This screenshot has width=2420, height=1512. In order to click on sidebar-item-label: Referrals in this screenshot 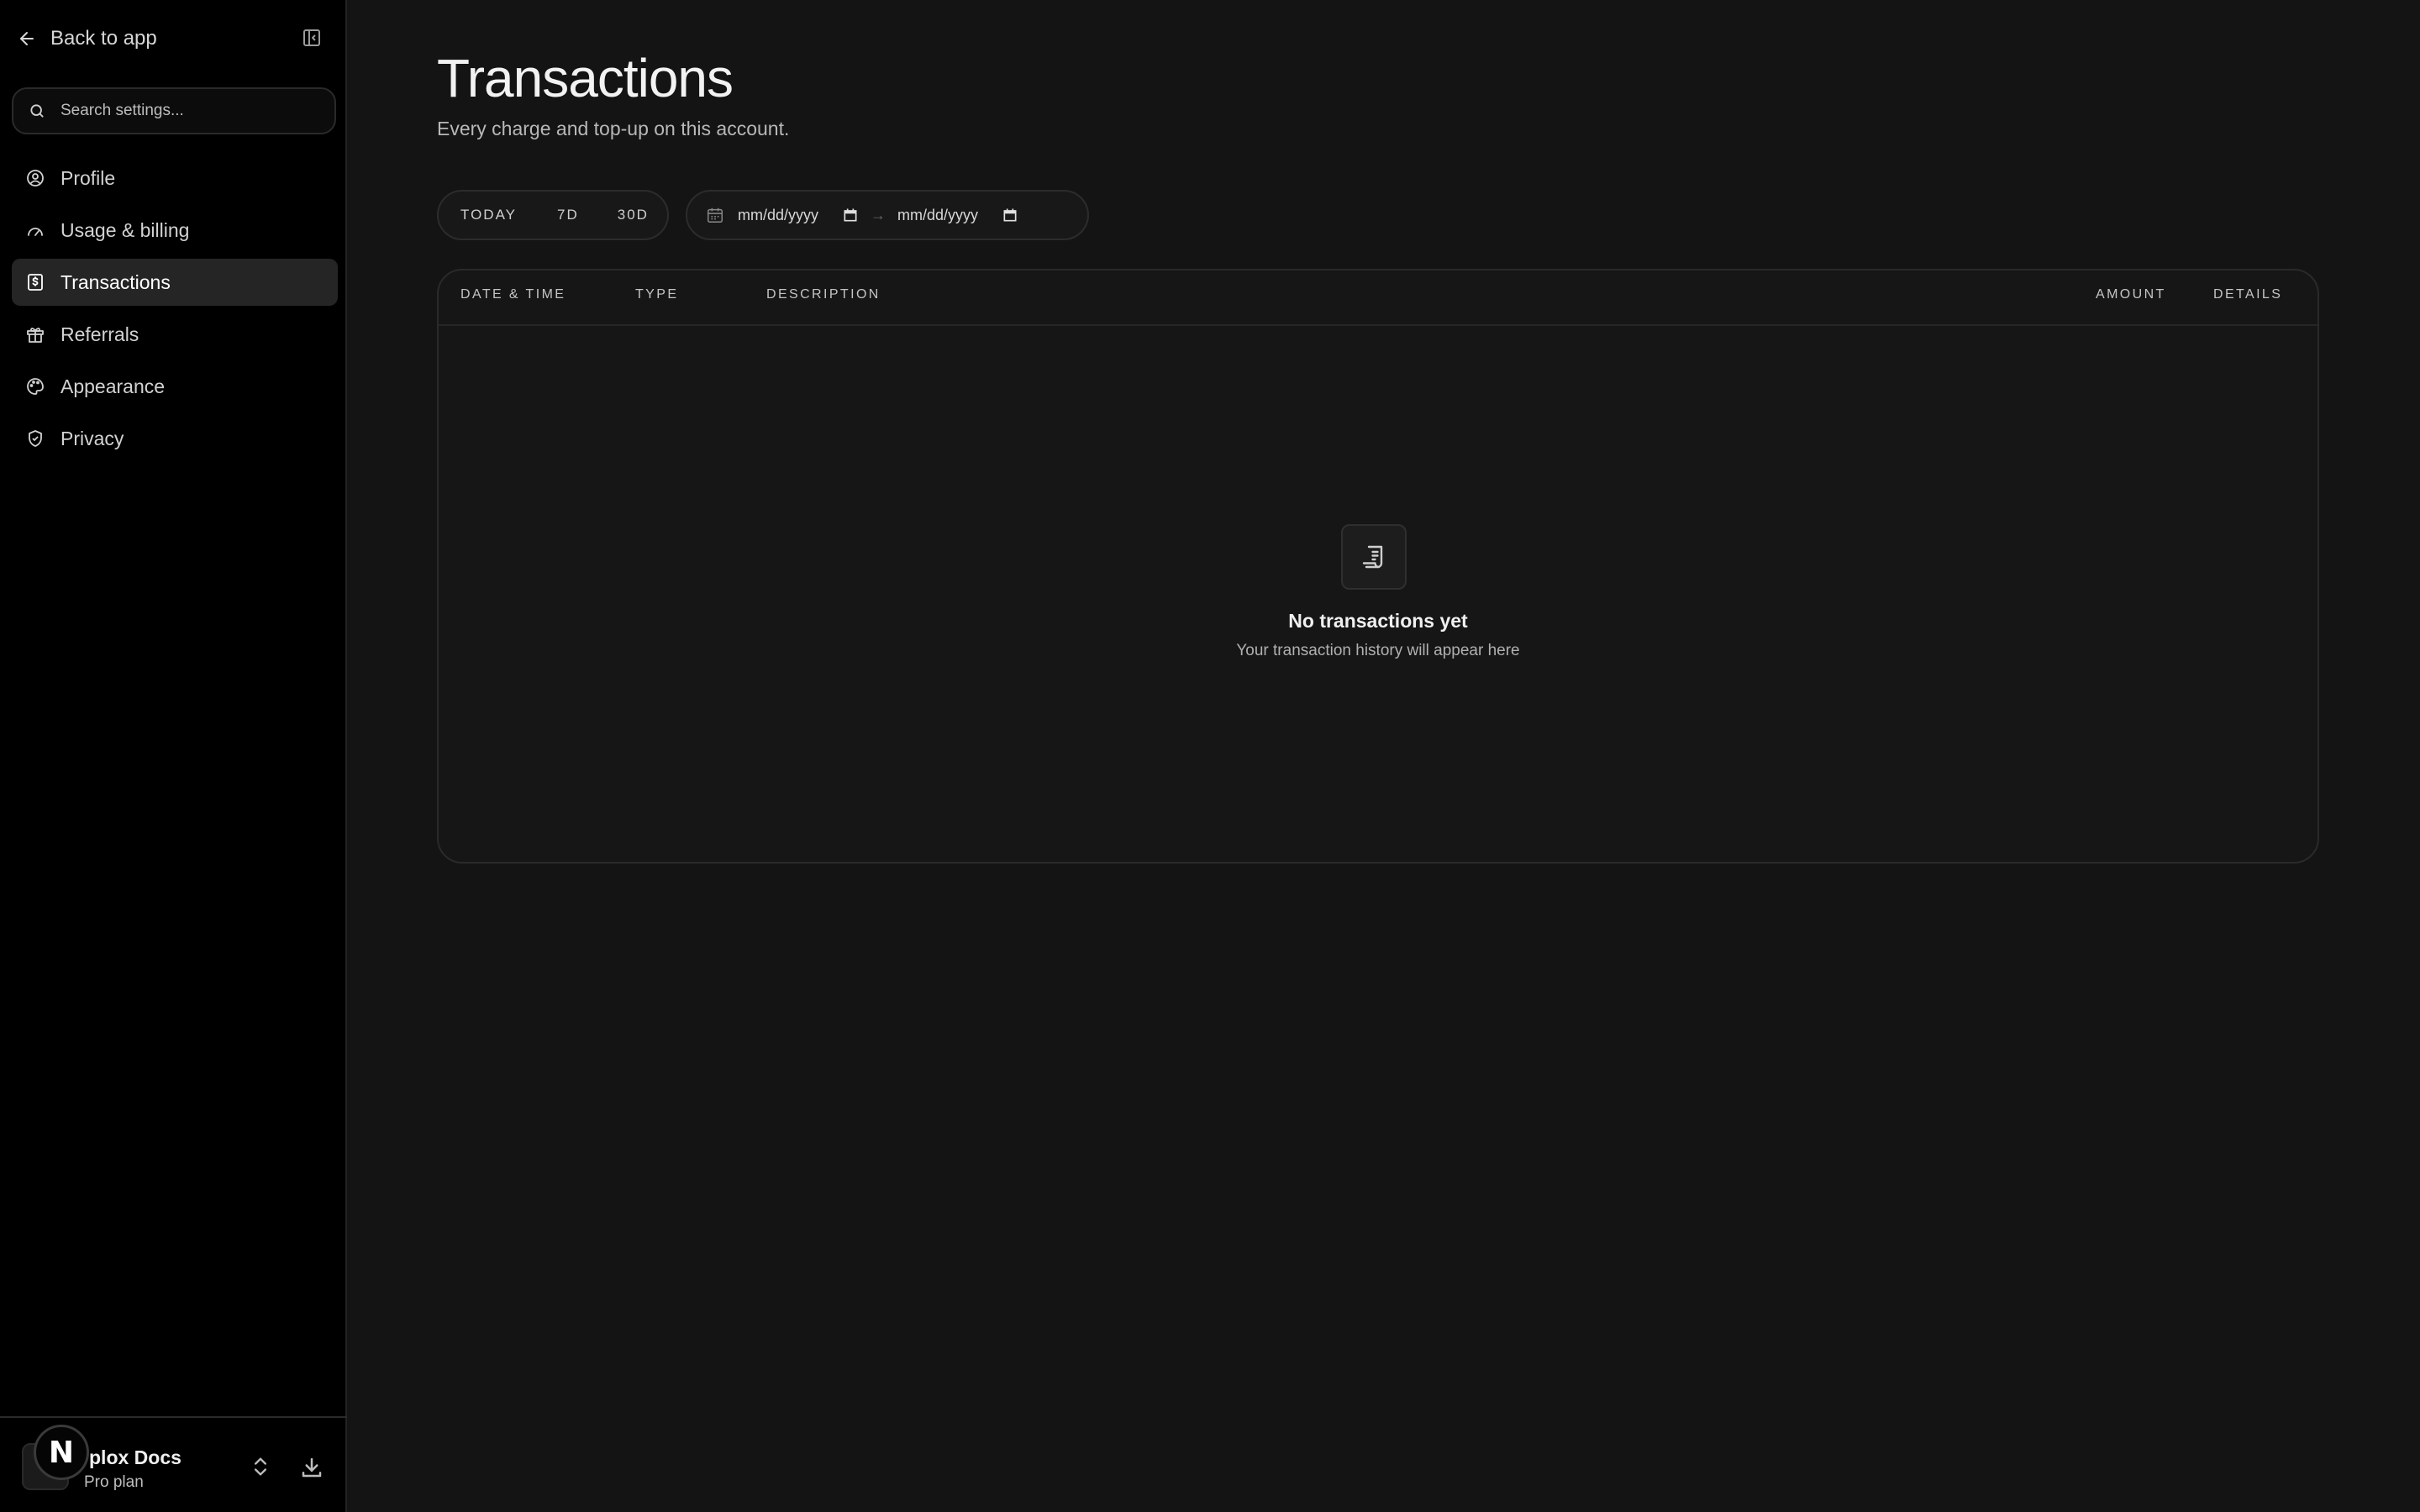, I will do `click(99, 334)`.